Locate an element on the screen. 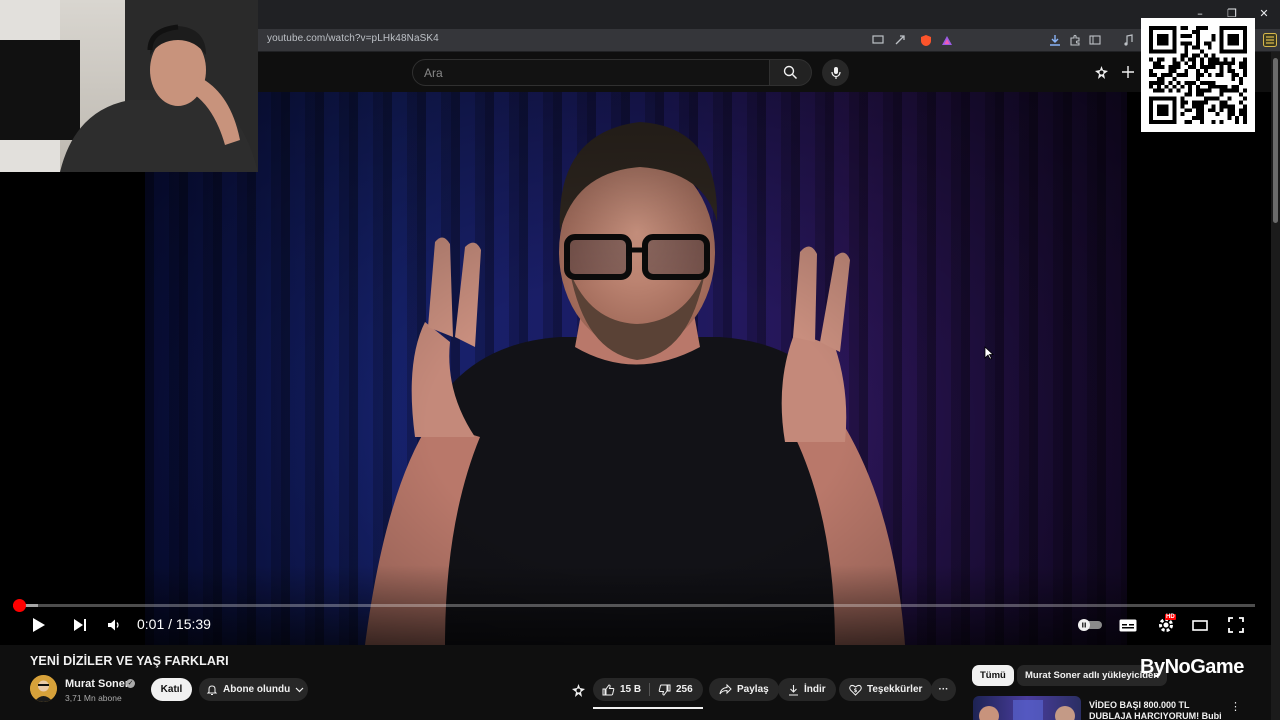  address-bar: youtube.com/watch?v=pLHk48NaSK4 is located at coordinates (769, 40).